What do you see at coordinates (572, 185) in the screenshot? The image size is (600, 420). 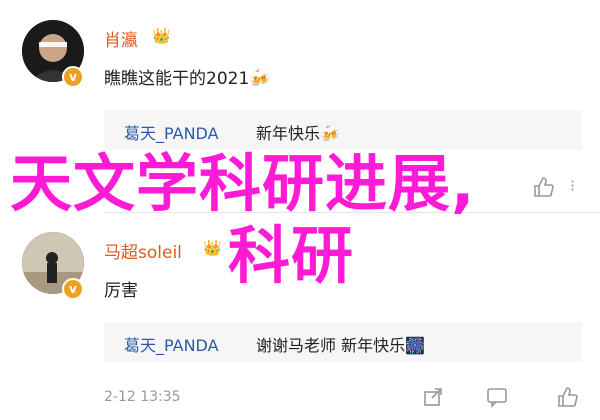 I see `more-icon: ⁝` at bounding box center [572, 185].